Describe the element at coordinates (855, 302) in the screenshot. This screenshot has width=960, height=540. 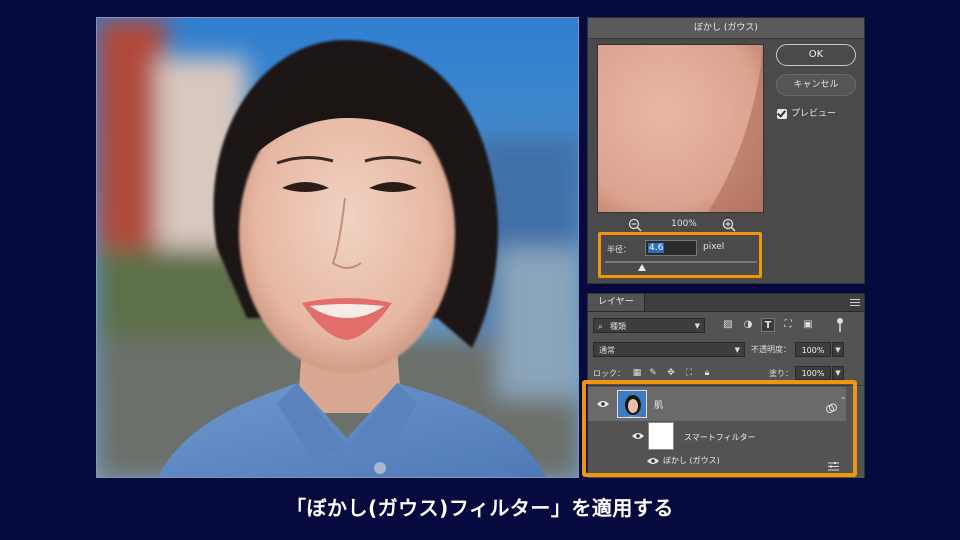
I see `panel-menu-icon` at that location.